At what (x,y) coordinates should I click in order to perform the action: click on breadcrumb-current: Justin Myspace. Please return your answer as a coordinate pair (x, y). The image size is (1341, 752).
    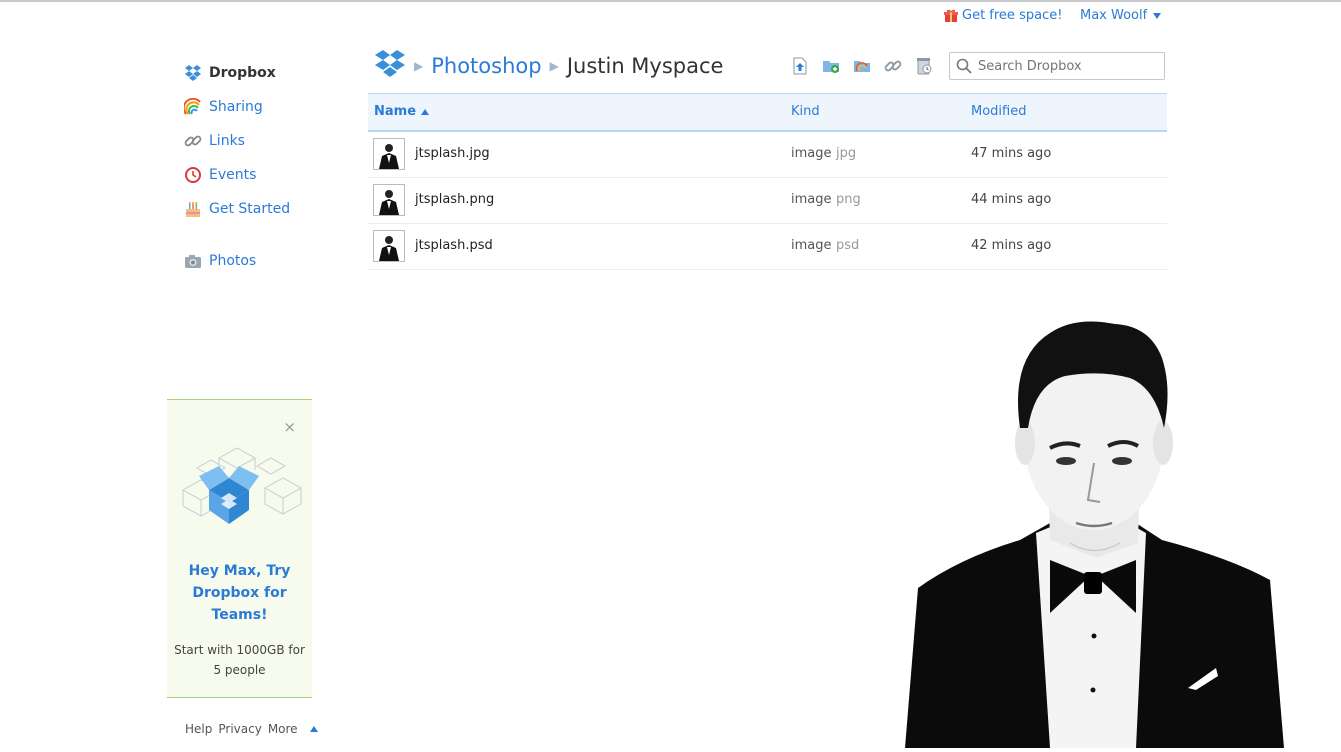
    Looking at the image, I should click on (645, 66).